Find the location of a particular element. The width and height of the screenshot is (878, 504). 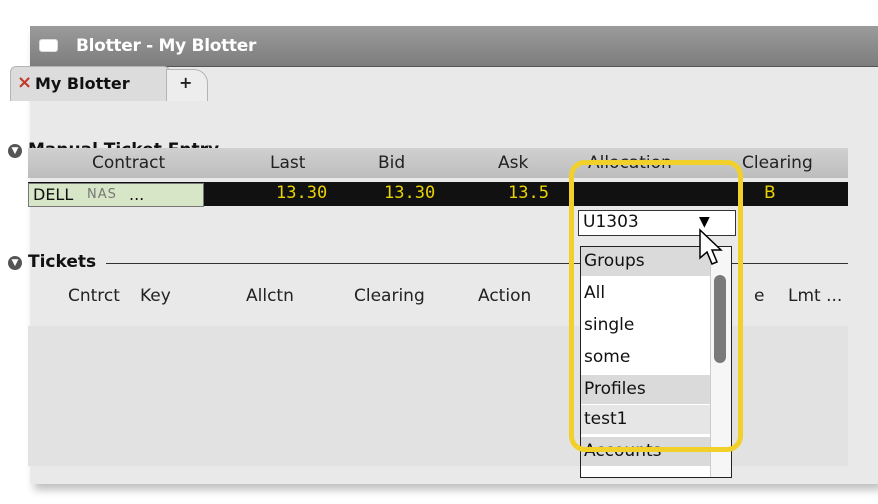

section-title: Tickets is located at coordinates (62, 262).